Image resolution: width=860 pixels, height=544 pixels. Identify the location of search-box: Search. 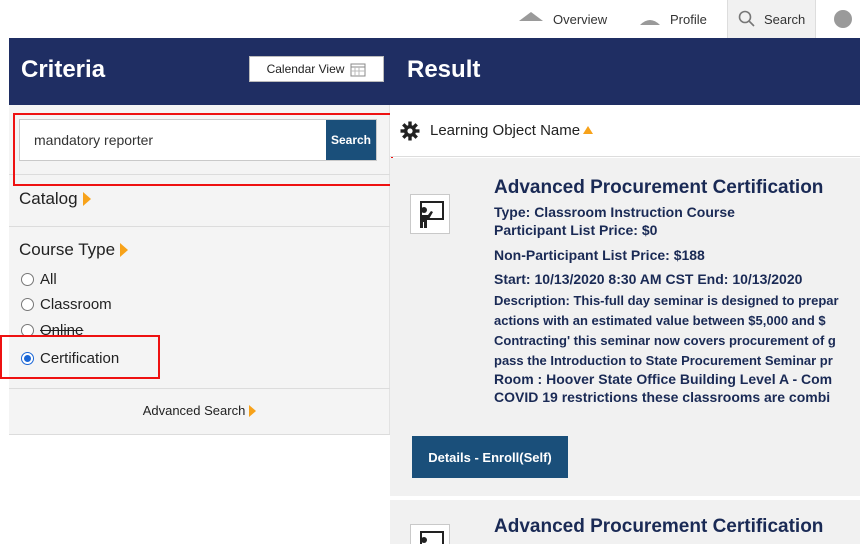
(198, 140).